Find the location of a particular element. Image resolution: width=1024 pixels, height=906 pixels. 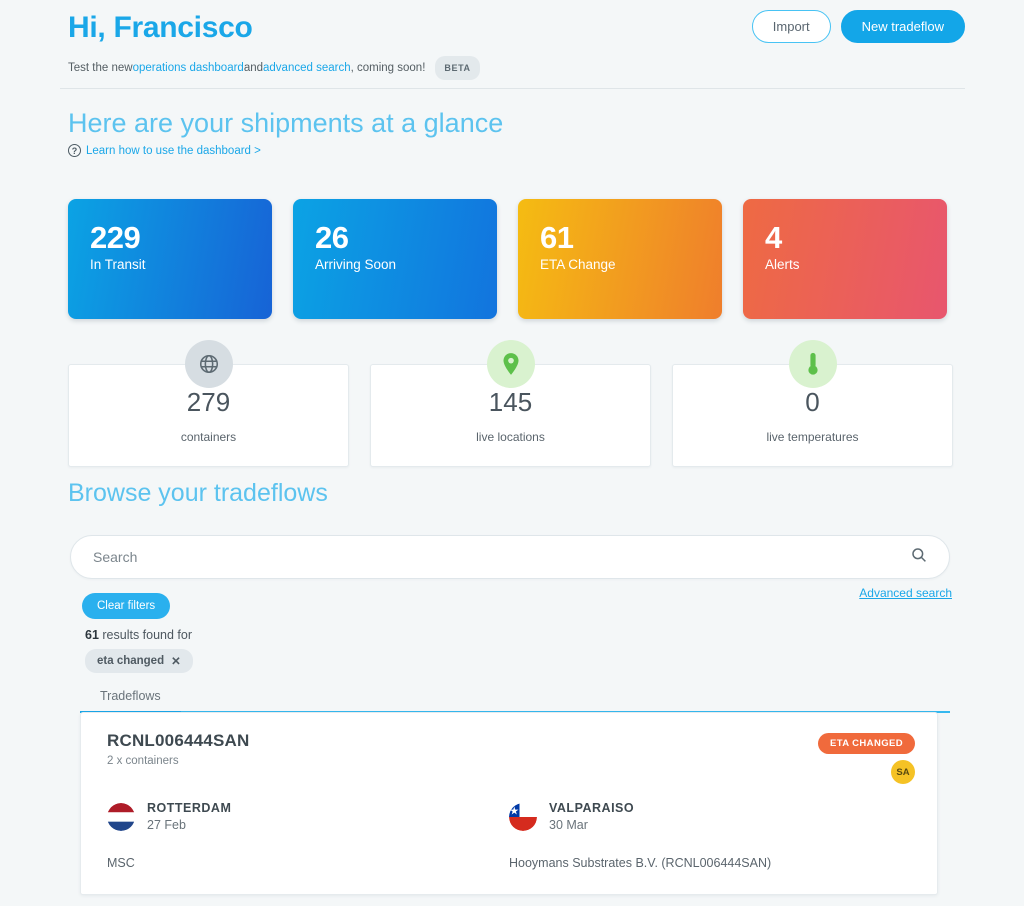

tradeflow-reference: RCNL006444SAN is located at coordinates (178, 740).